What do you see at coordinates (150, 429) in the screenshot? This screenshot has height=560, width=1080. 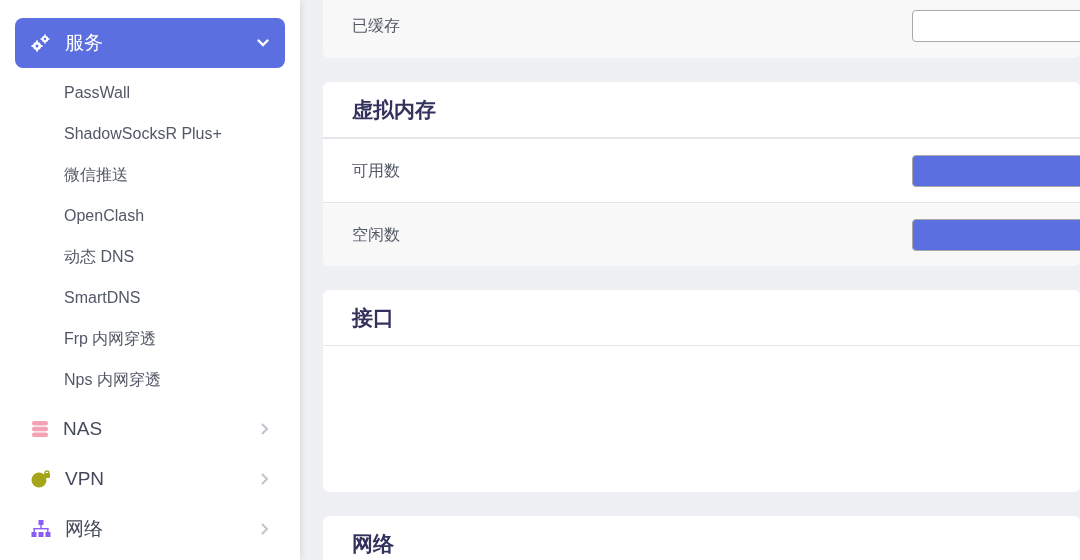 I see `sidebar-item: NAS` at bounding box center [150, 429].